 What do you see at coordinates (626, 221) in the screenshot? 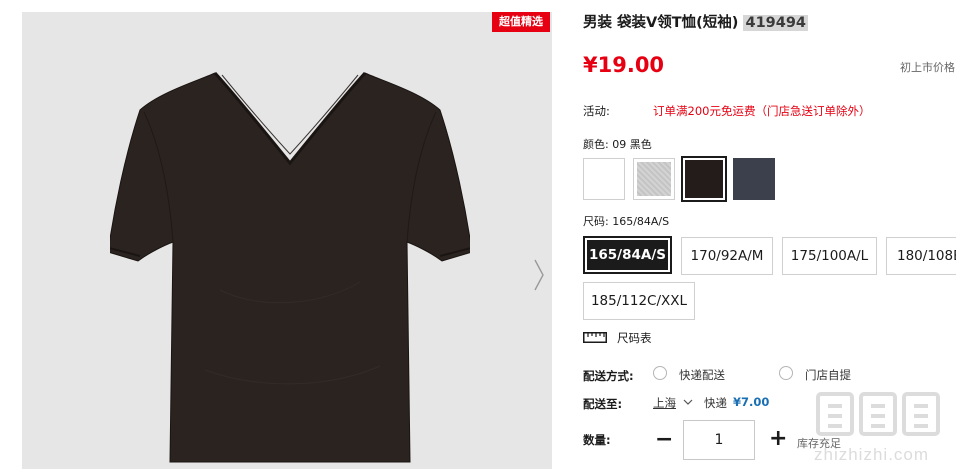
I see `selected-size-label: 尺码: 165/84A/S` at bounding box center [626, 221].